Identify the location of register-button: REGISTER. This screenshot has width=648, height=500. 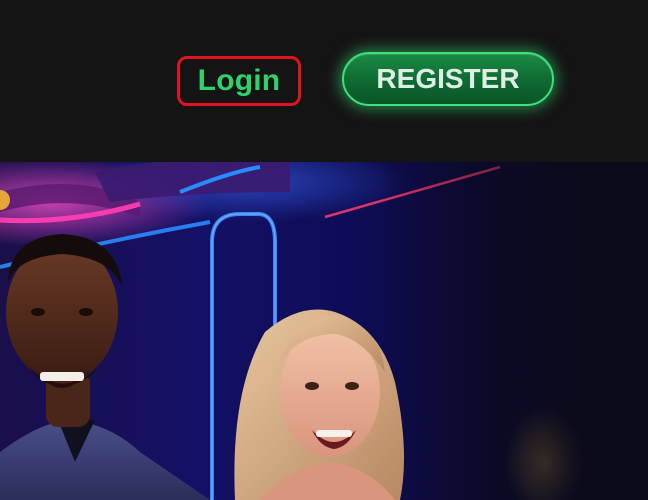
(448, 79).